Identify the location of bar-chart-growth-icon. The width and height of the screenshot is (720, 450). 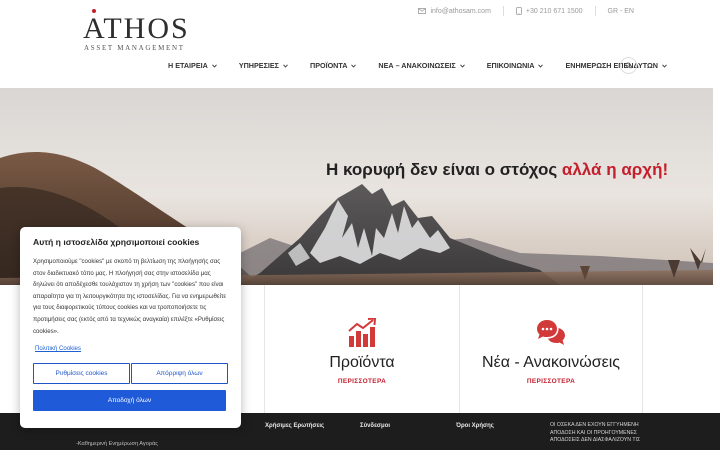
(362, 332).